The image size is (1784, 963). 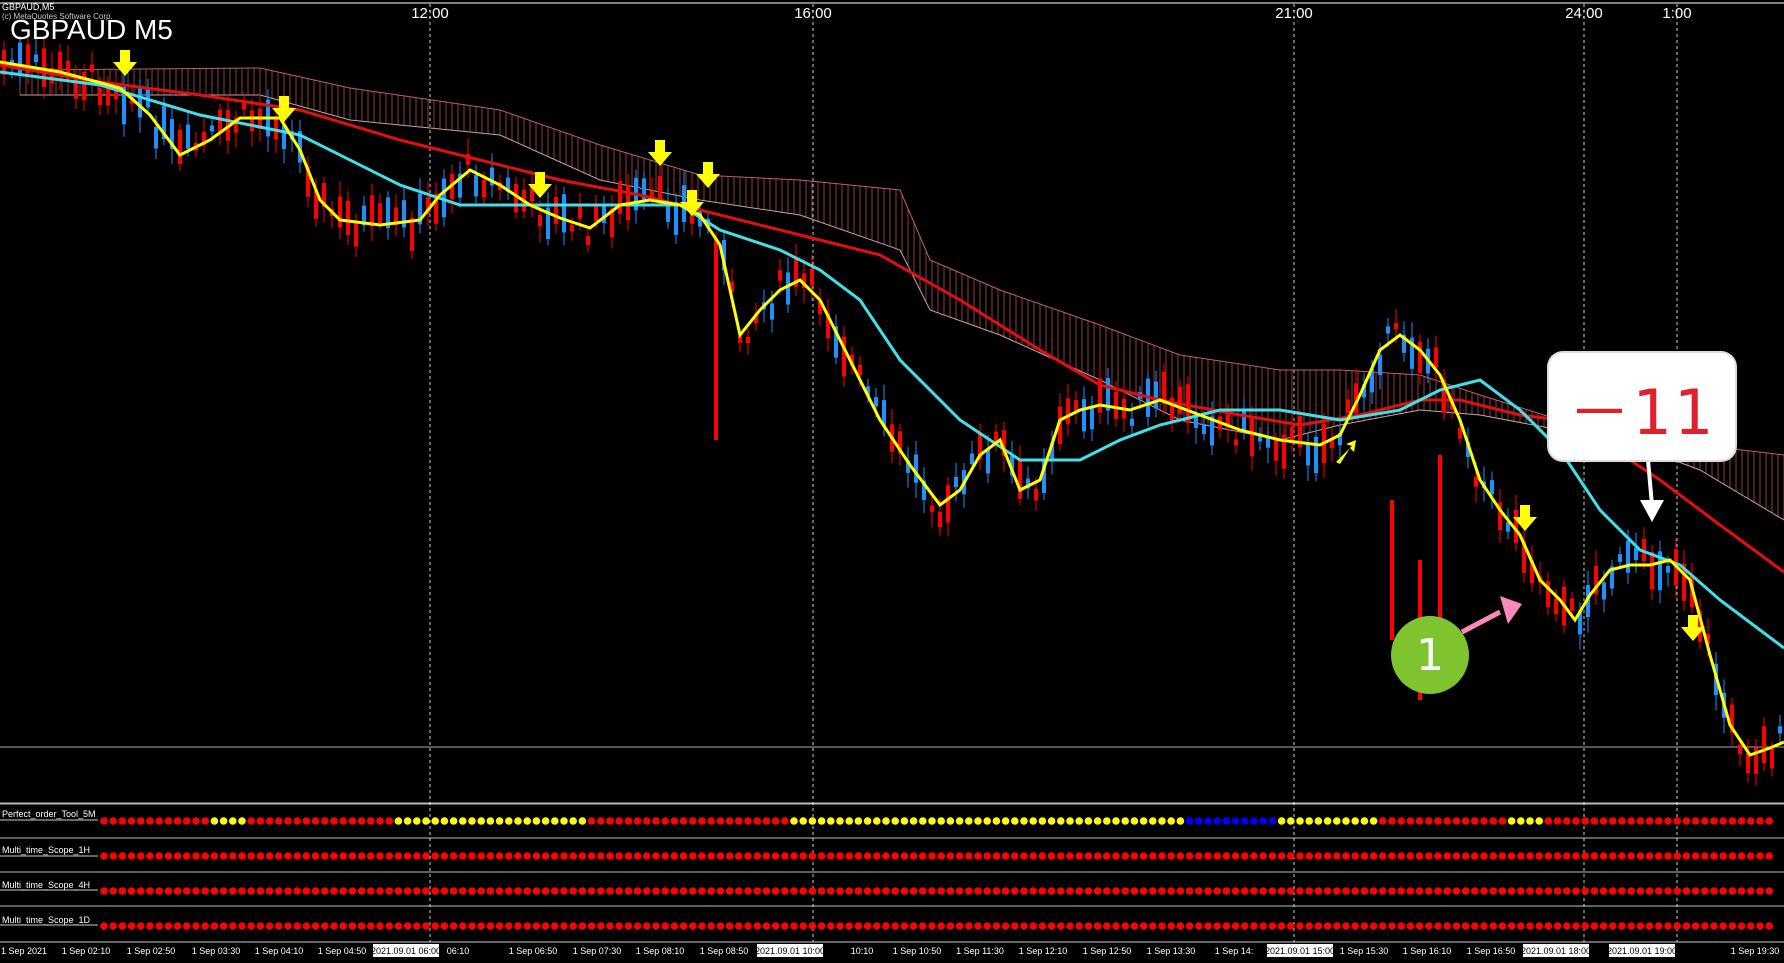 What do you see at coordinates (1652, 511) in the screenshot?
I see `callout-pointer-head` at bounding box center [1652, 511].